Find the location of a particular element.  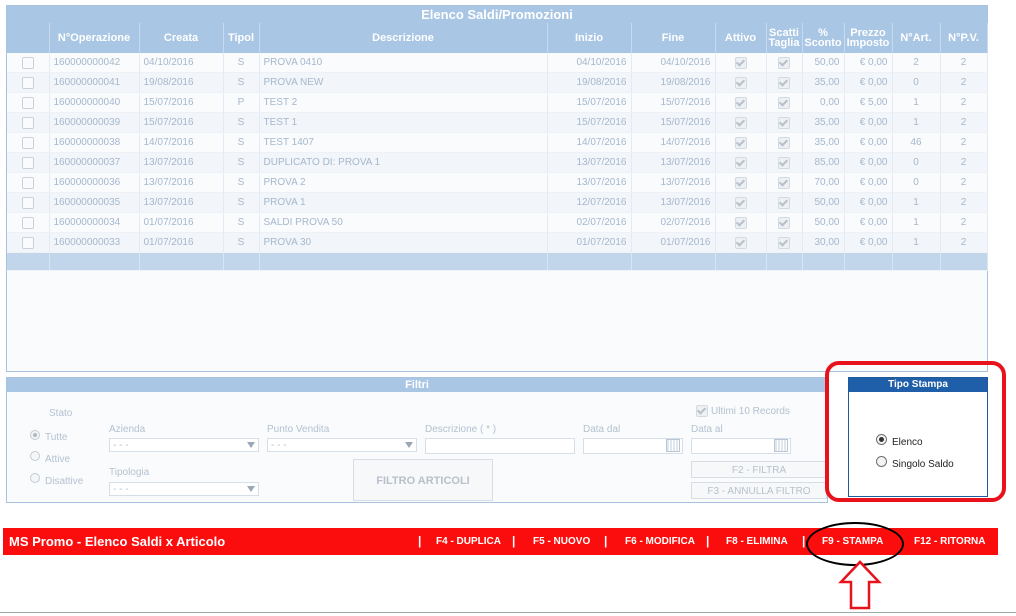

cell-descrizione: PROVA 30 is located at coordinates (403, 242).